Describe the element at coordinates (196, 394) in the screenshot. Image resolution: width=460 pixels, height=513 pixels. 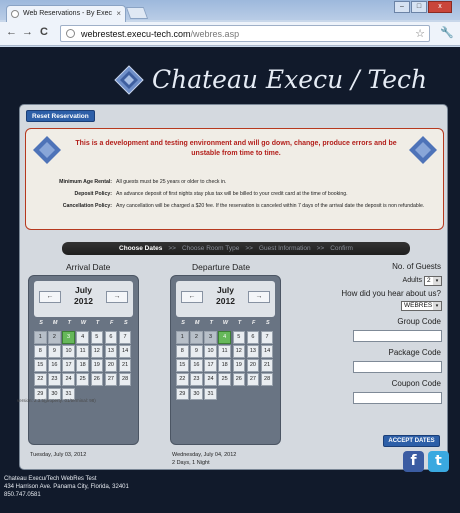
I see `calendar-day: 30` at that location.